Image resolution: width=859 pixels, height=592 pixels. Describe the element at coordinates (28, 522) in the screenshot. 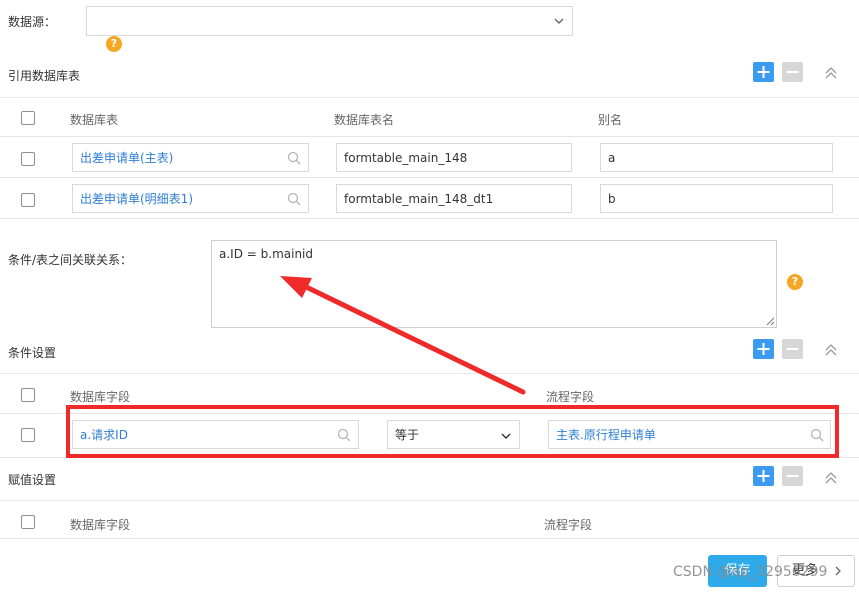

I see `select-all-assign-checkbox` at that location.